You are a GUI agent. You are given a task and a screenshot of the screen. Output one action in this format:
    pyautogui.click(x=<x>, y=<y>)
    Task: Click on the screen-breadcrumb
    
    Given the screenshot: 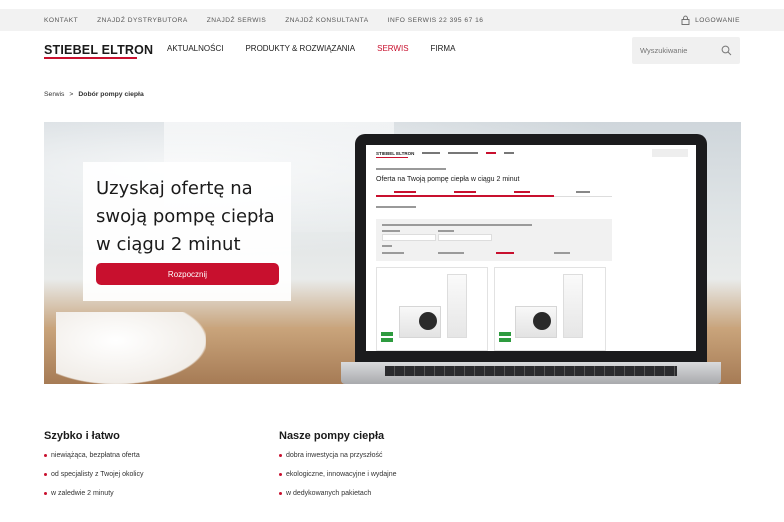 What is the action you would take?
    pyautogui.click(x=411, y=169)
    